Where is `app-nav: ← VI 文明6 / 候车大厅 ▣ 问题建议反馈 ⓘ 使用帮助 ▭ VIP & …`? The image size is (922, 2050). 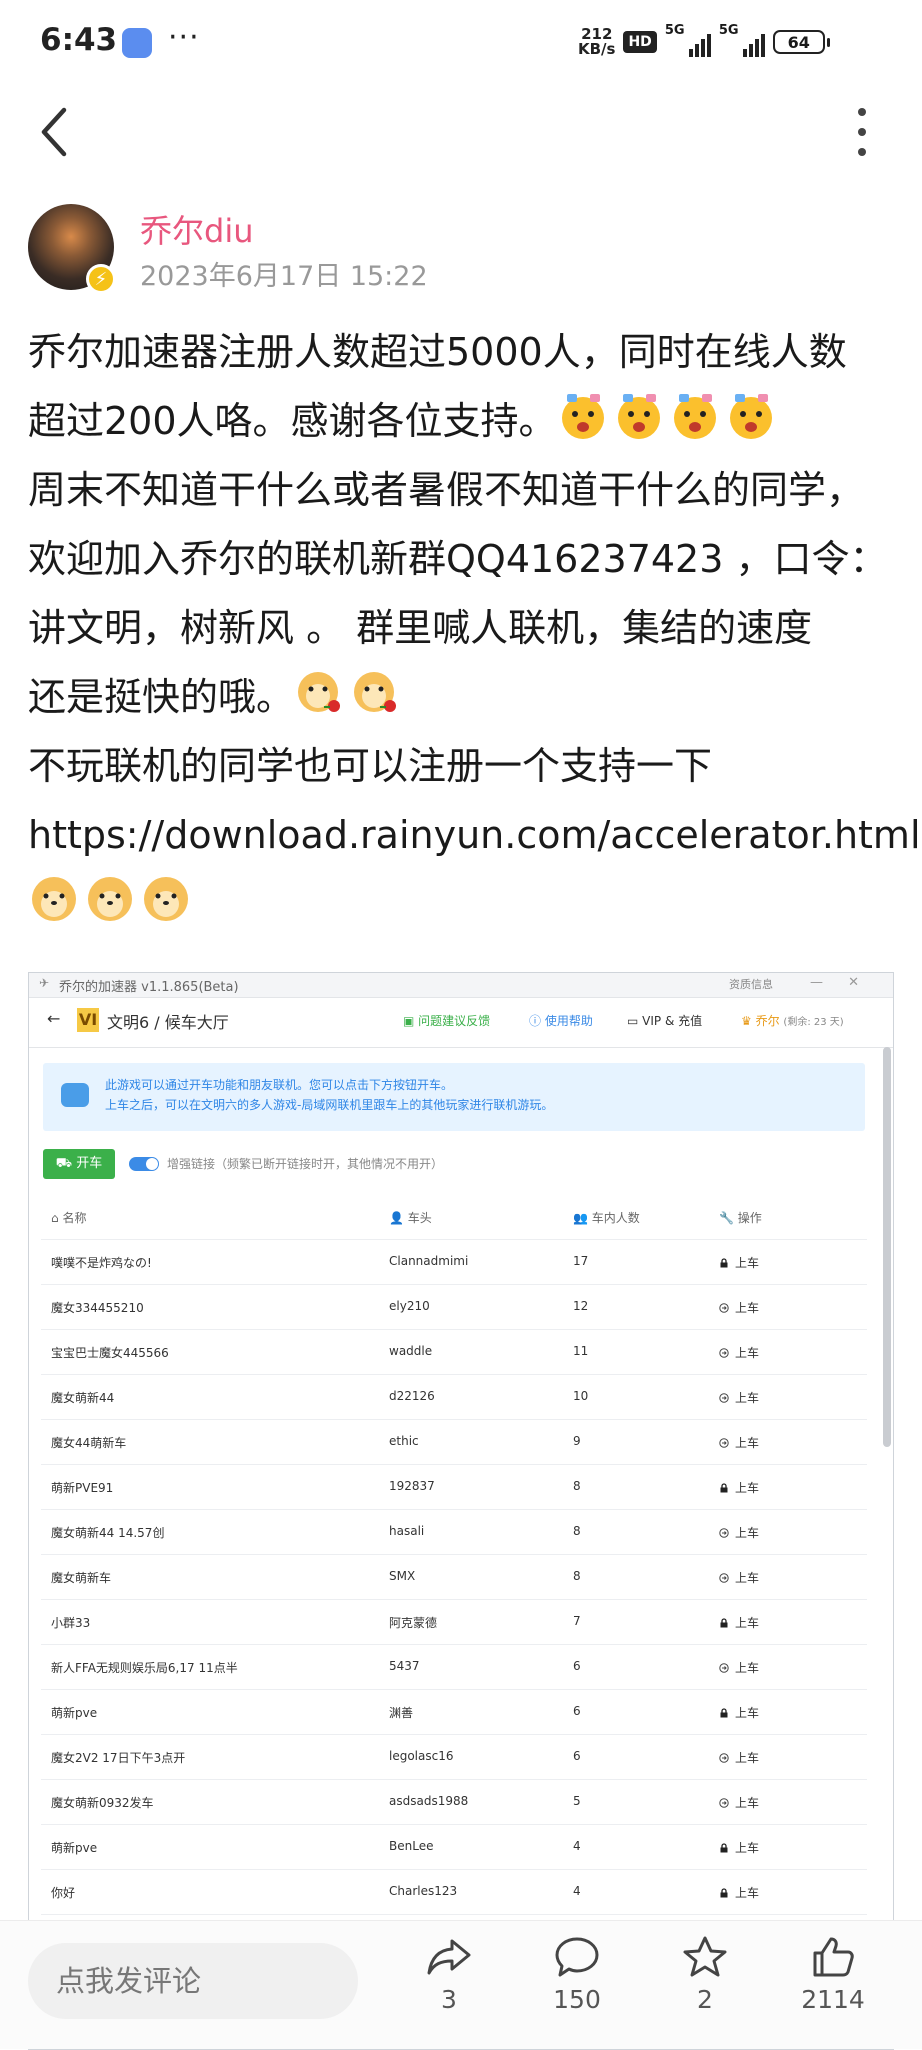
app-nav: ← VI 文明6 / 候车大厅 ▣ 问题建议反馈 ⓘ 使用帮助 ▭ VIP & … is located at coordinates (461, 1022).